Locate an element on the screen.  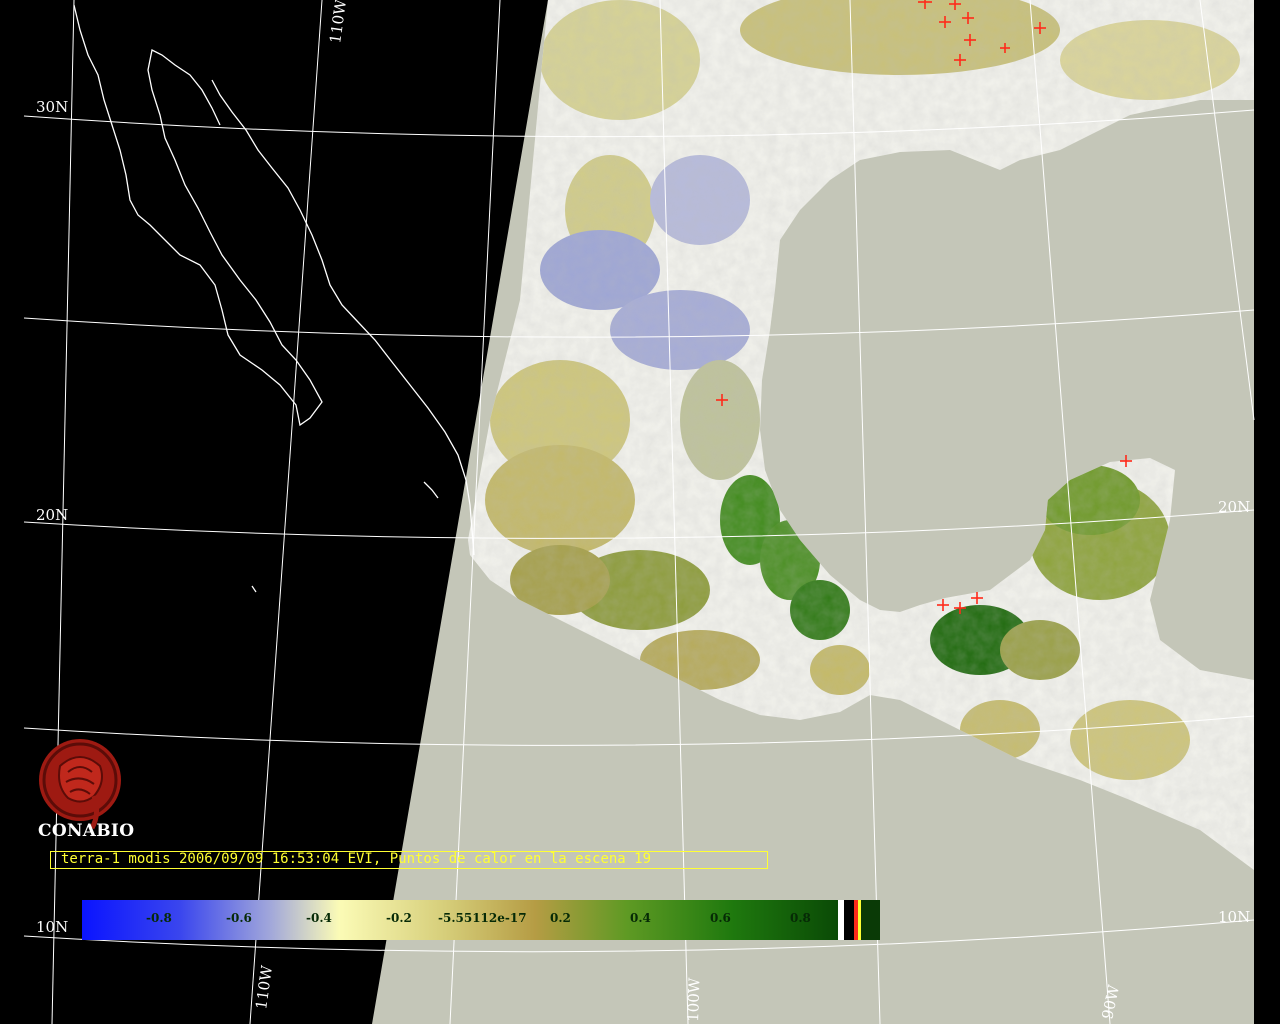
colorbar-tick: 0.6 is located at coordinates (720, 918).